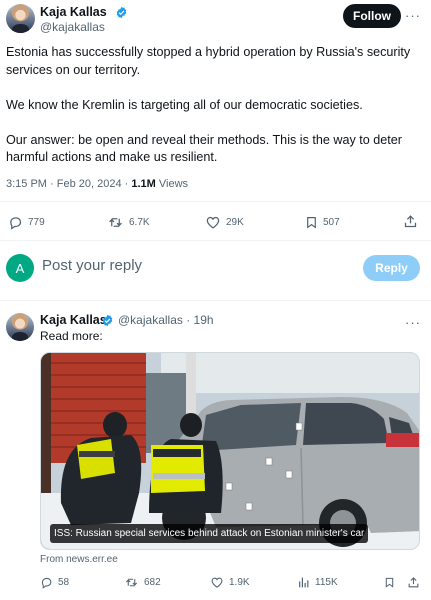  I want to click on bookmark-action: 507, so click(322, 222).